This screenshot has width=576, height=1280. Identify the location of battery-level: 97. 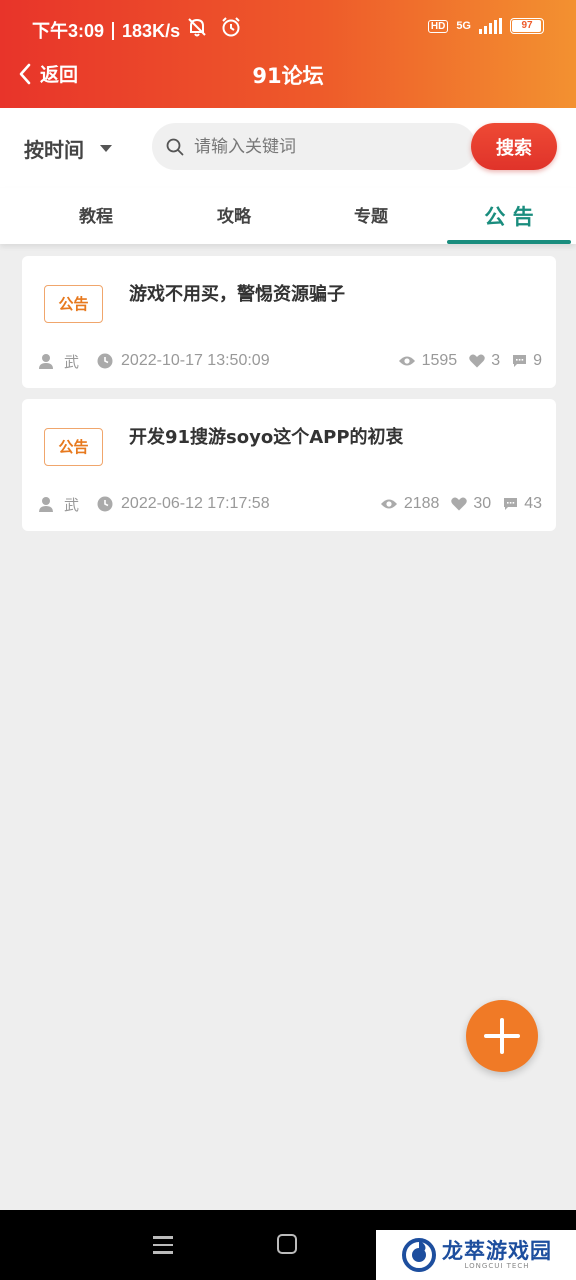
(527, 25).